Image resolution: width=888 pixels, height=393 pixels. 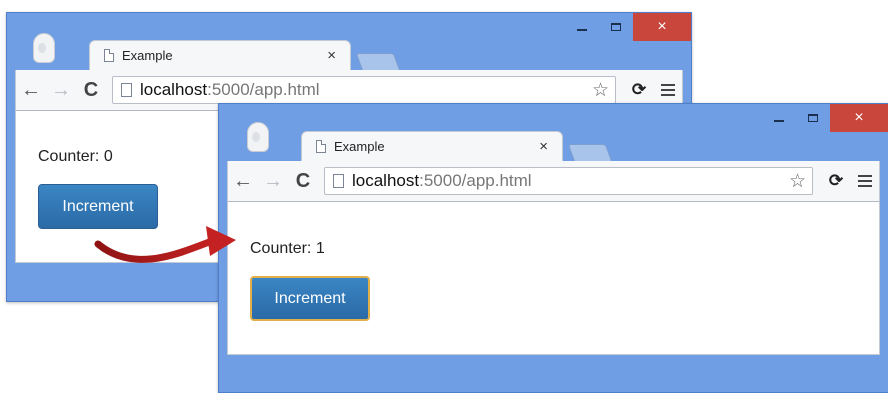 I want to click on browser-toolbar: ← → C localhost :5000/app.html ☆ ⟳, so click(x=553, y=181).